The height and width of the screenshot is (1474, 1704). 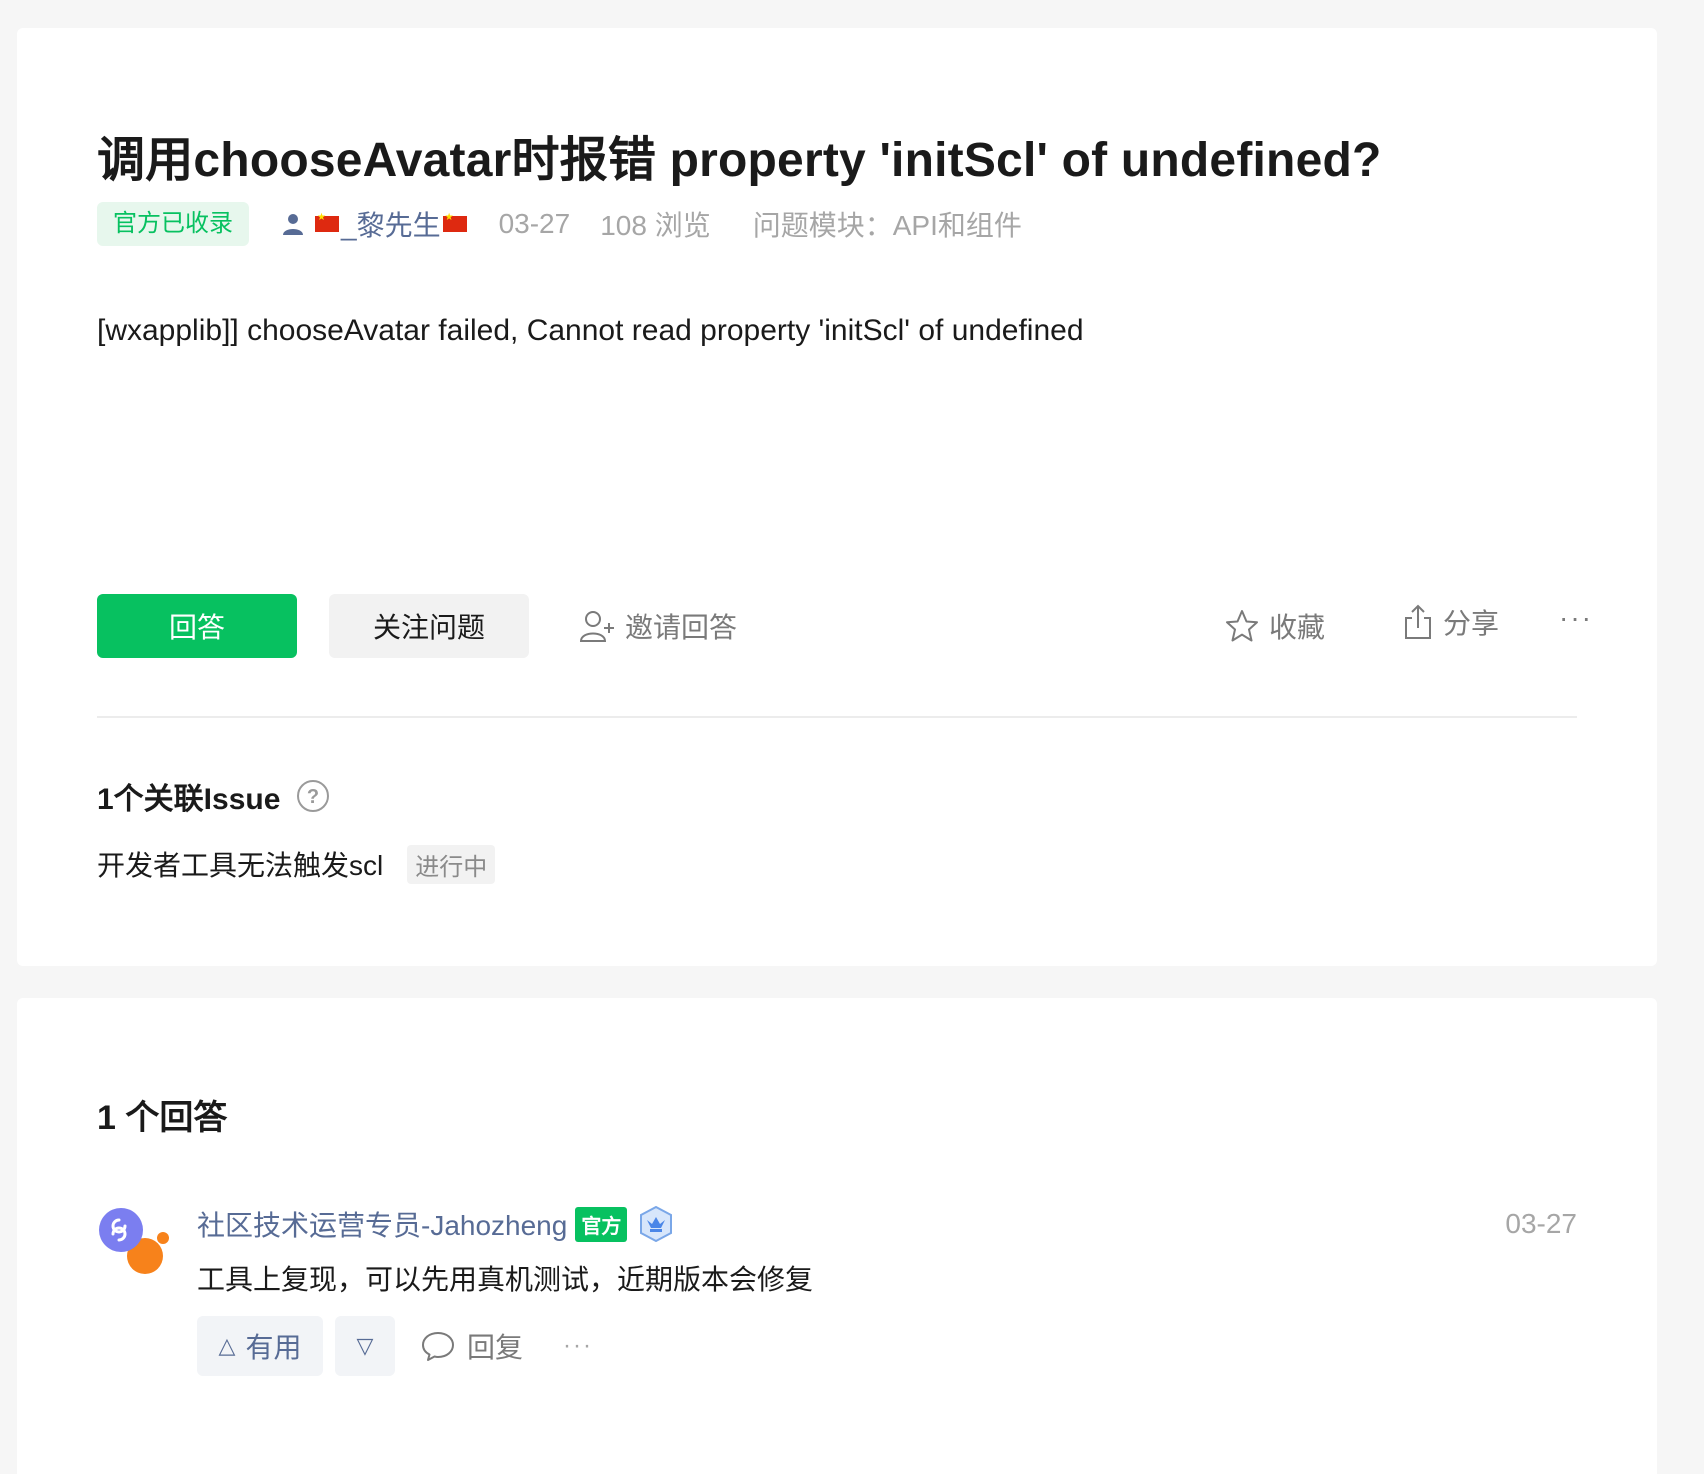 What do you see at coordinates (1471, 623) in the screenshot?
I see `share-label: 分享` at bounding box center [1471, 623].